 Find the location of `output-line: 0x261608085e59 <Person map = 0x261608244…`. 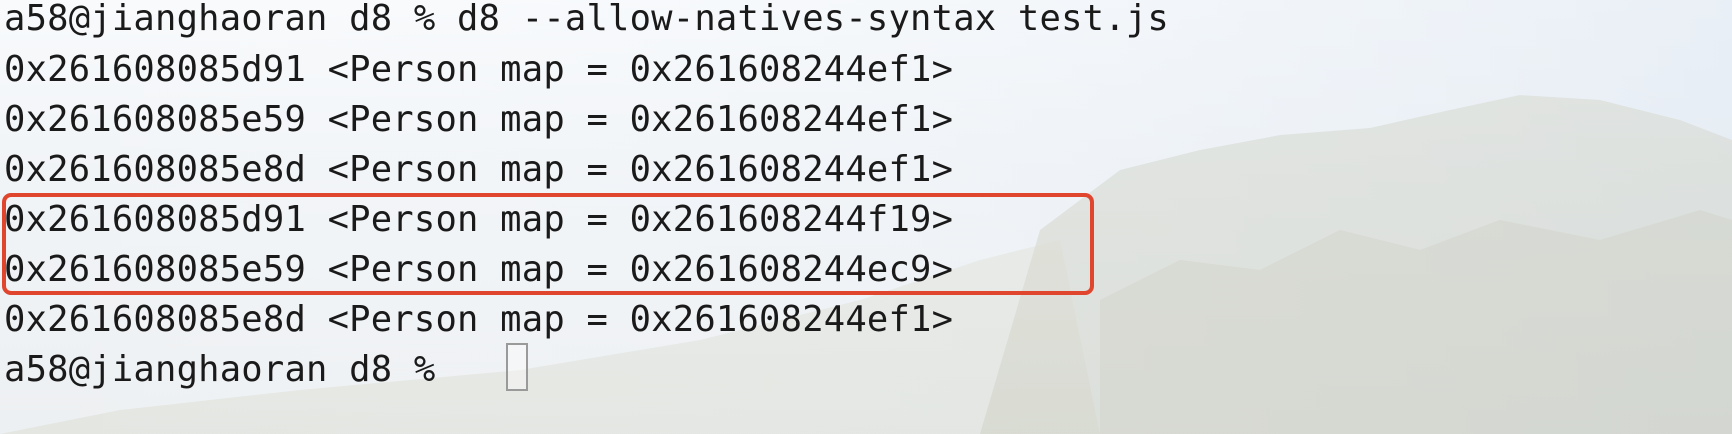

output-line: 0x261608085e59 <Person map = 0x261608244… is located at coordinates (479, 119).